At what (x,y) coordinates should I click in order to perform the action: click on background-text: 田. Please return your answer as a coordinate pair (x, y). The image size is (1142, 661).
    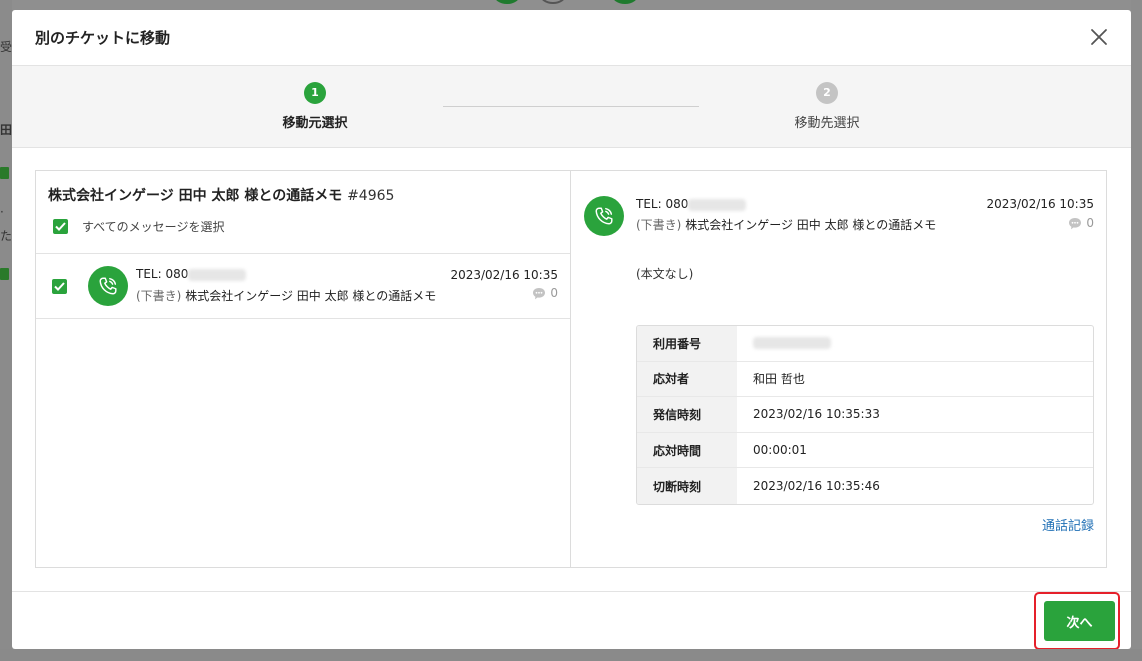
    Looking at the image, I should click on (6, 129).